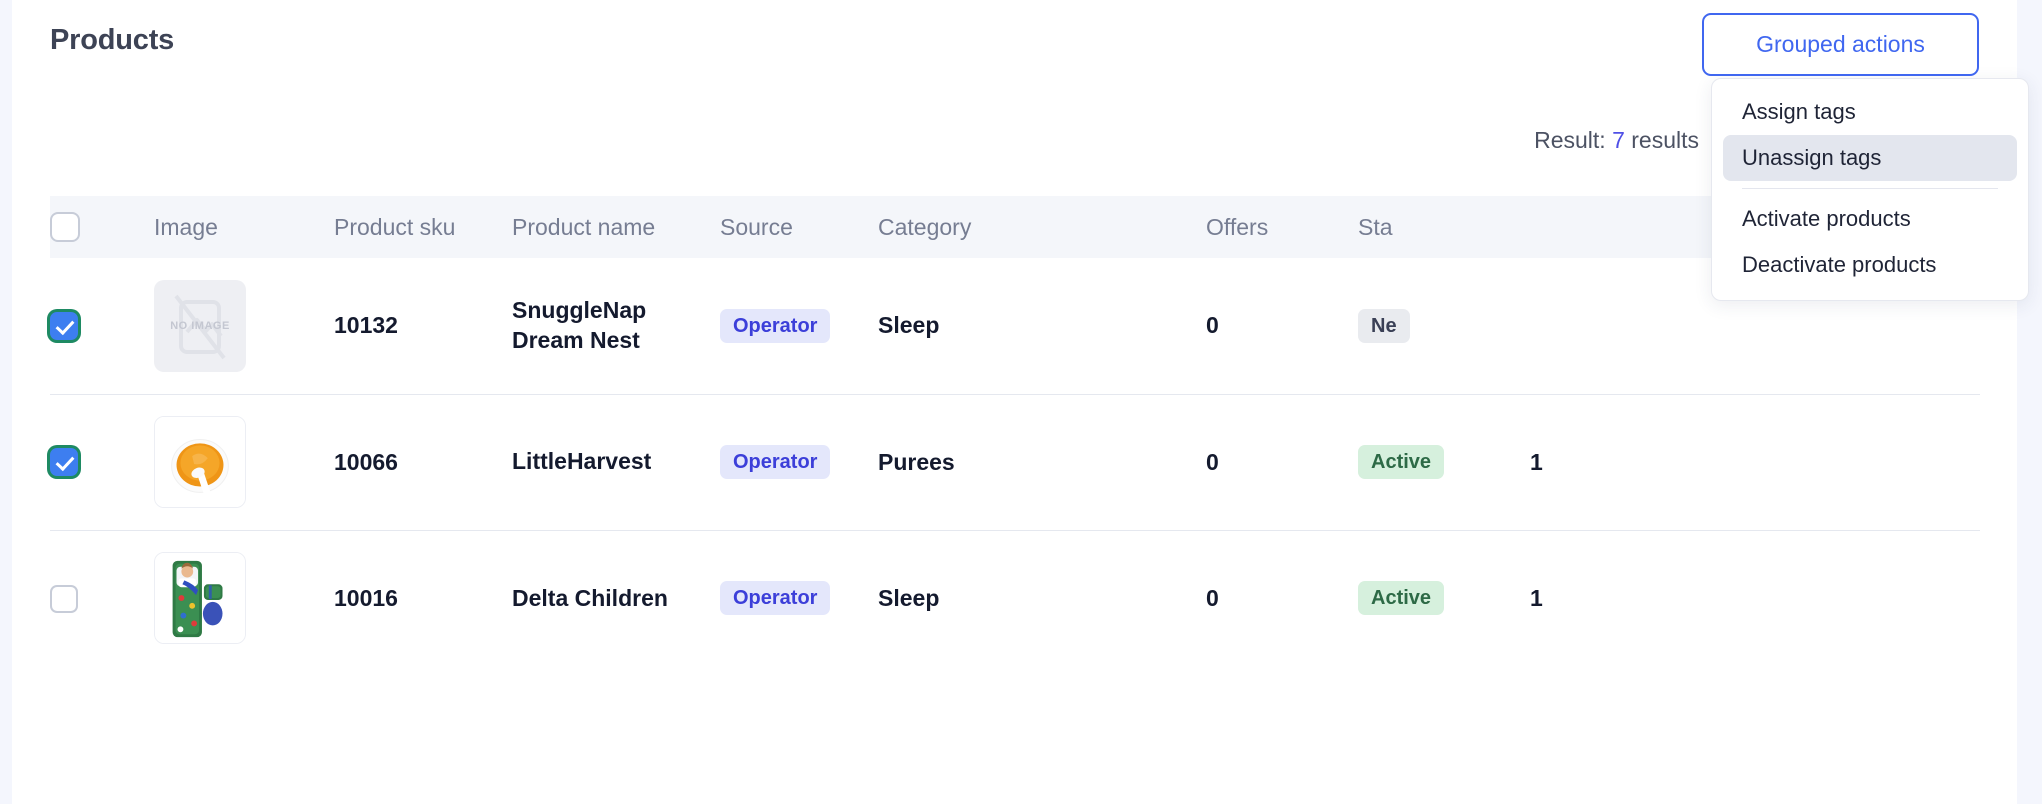 The height and width of the screenshot is (804, 2042). What do you see at coordinates (423, 462) in the screenshot?
I see `row-sku: 10066` at bounding box center [423, 462].